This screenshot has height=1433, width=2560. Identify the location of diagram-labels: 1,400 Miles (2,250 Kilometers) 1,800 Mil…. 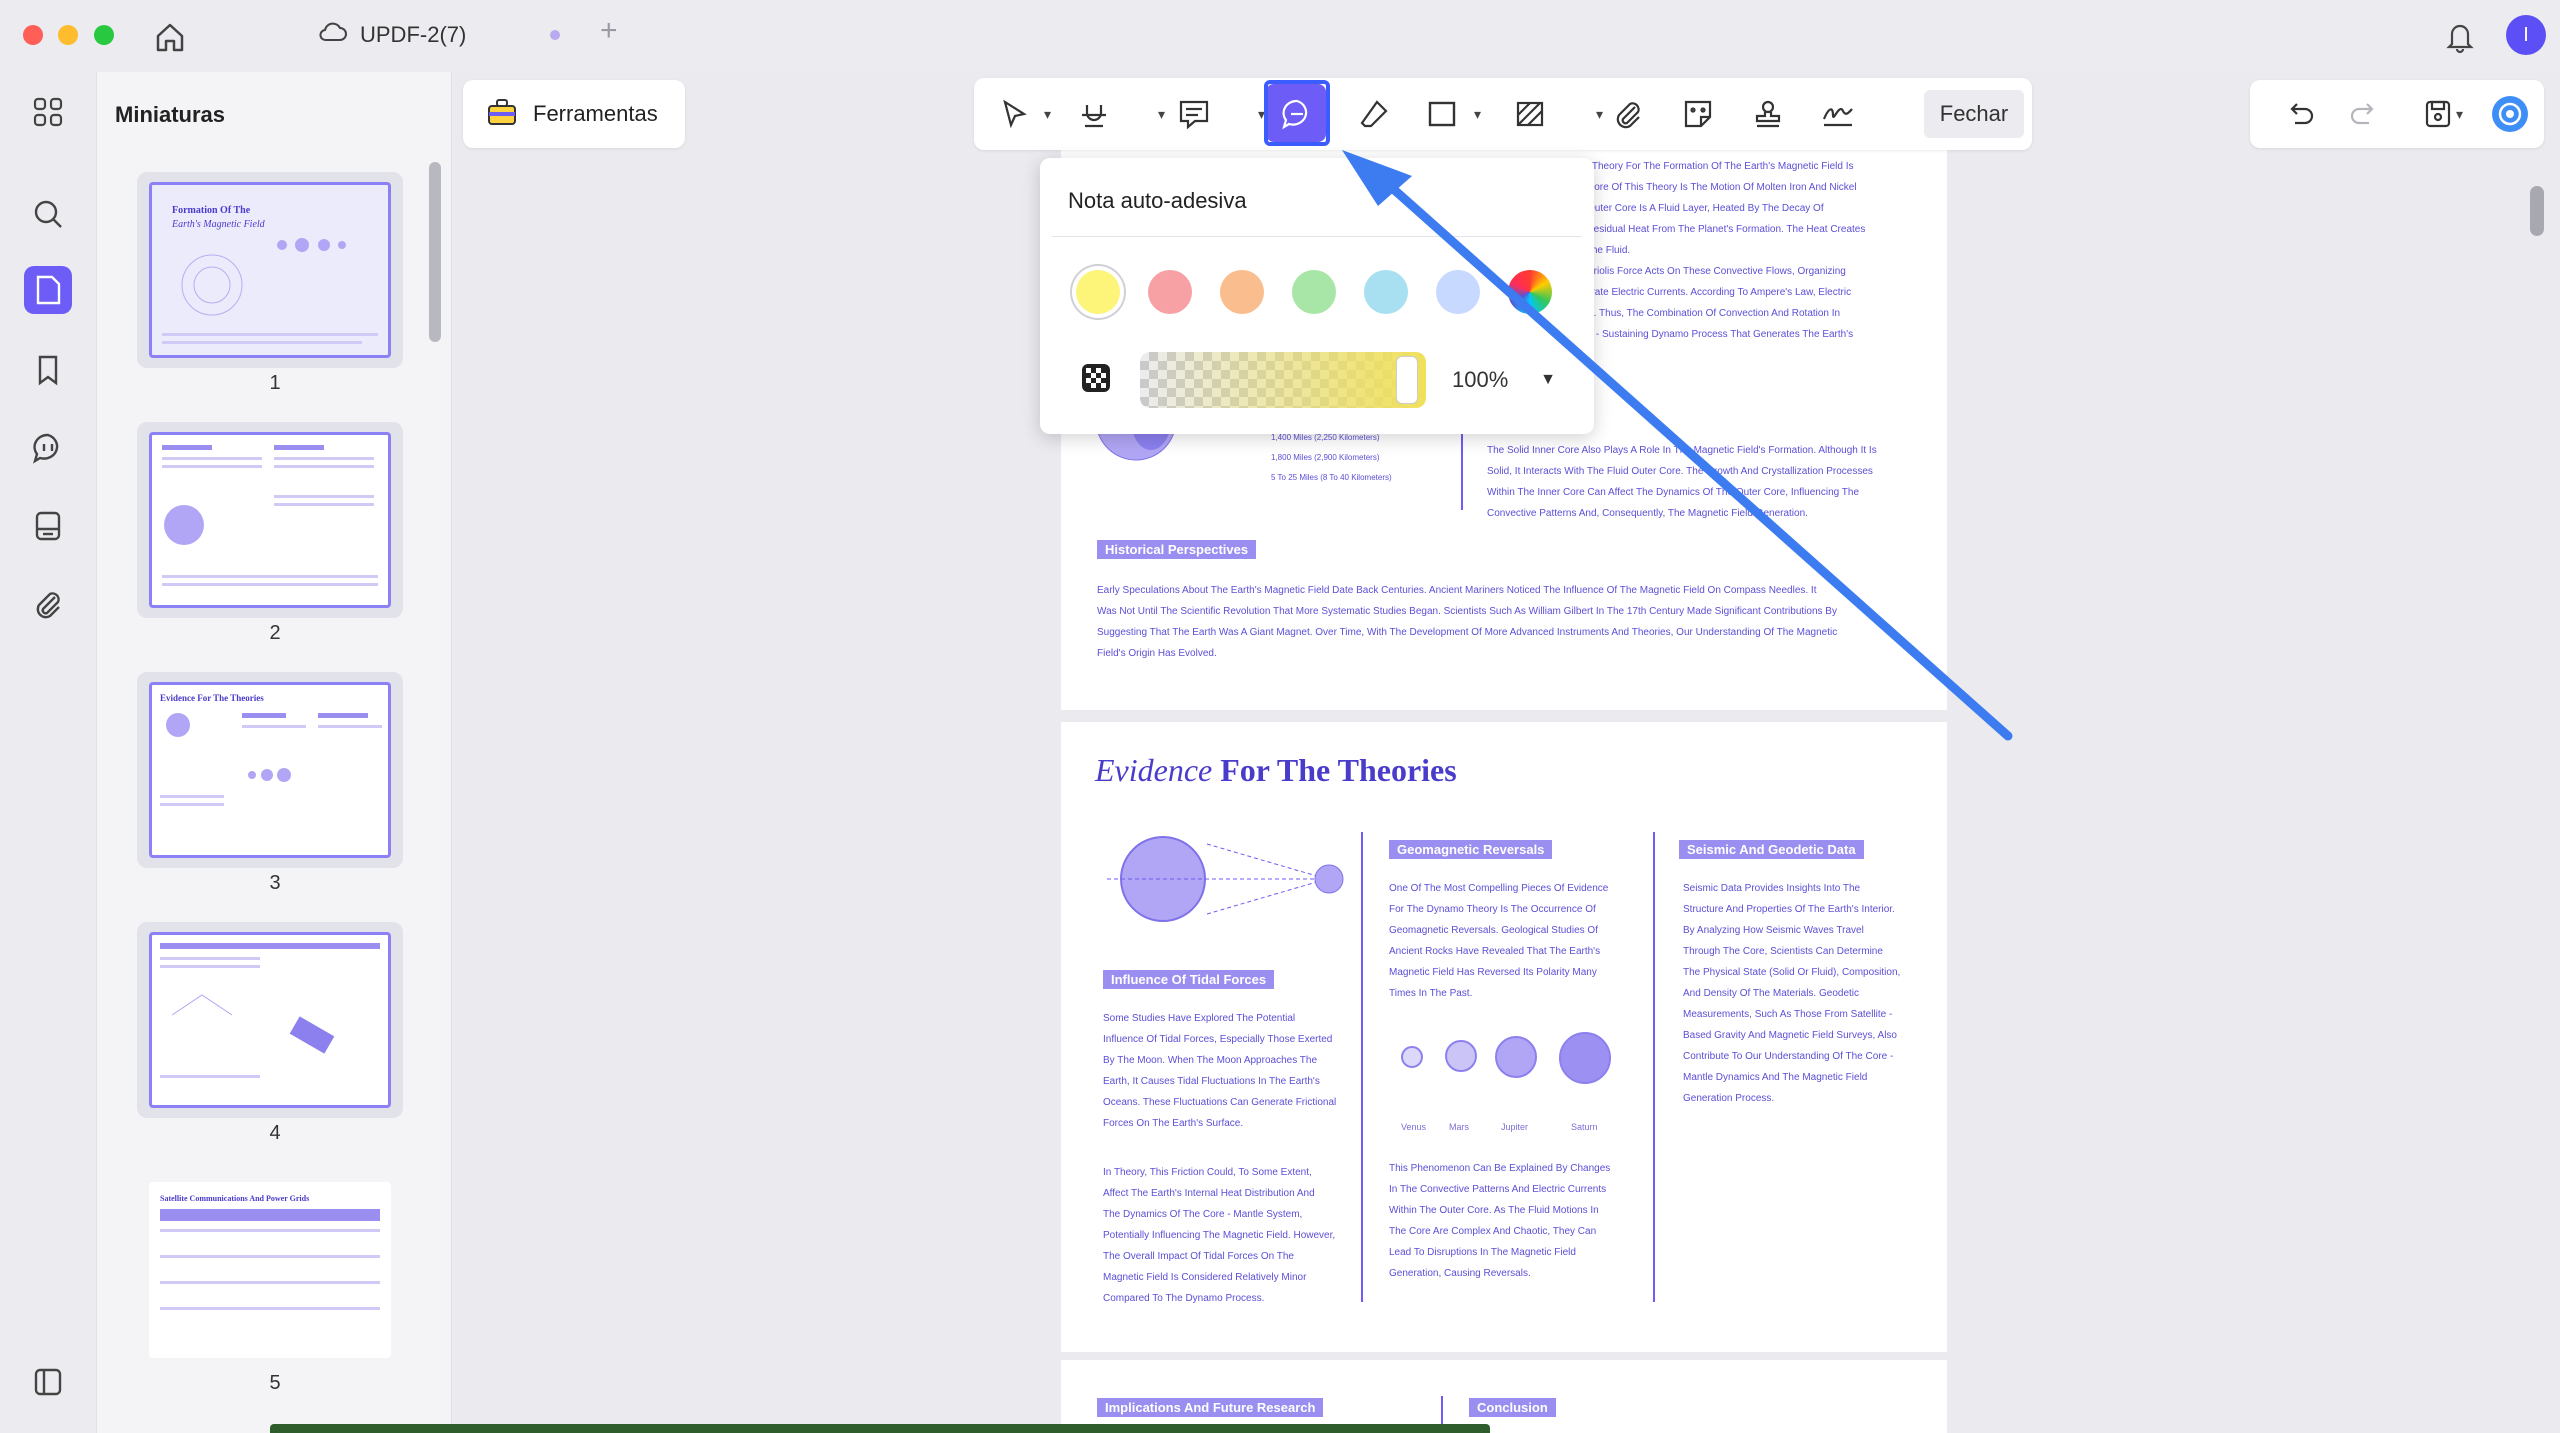
(1331, 457).